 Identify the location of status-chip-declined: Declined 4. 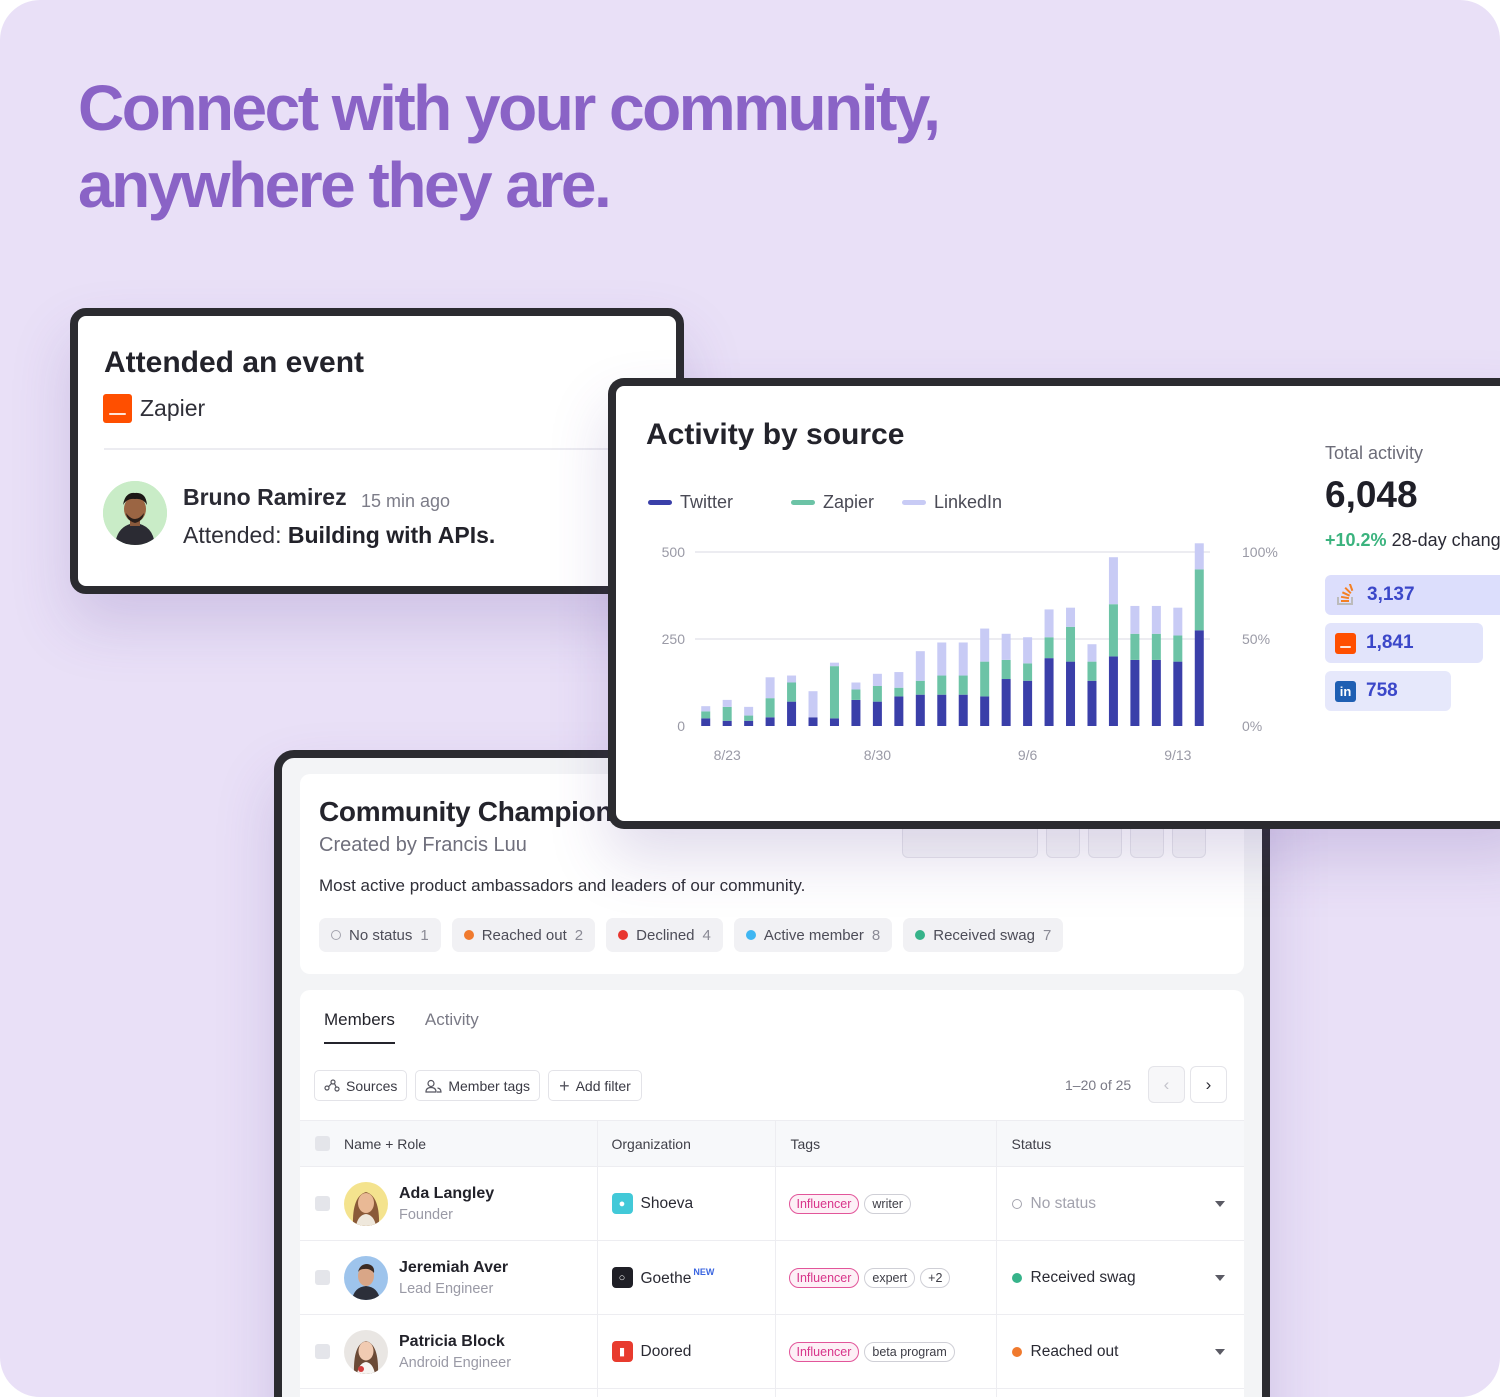
(664, 935).